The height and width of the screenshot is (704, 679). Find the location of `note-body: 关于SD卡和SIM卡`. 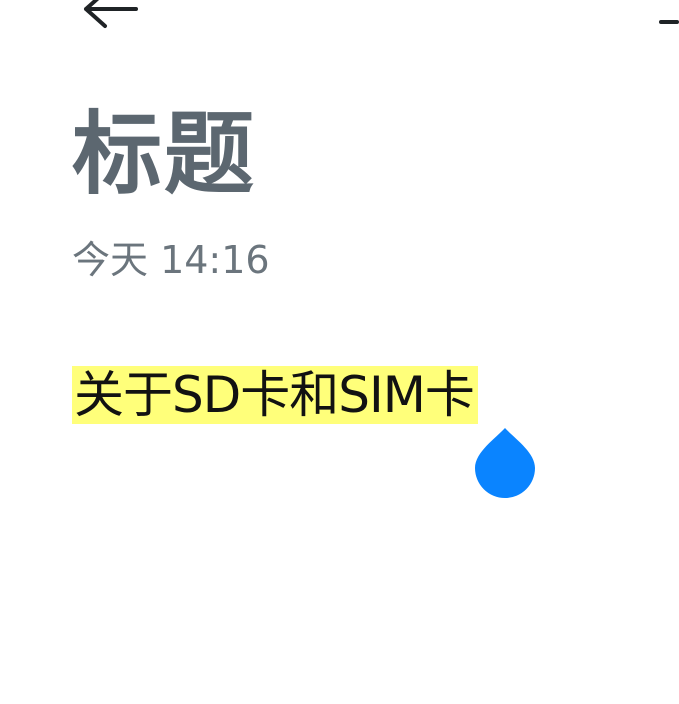

note-body: 关于SD卡和SIM卡 is located at coordinates (275, 395).